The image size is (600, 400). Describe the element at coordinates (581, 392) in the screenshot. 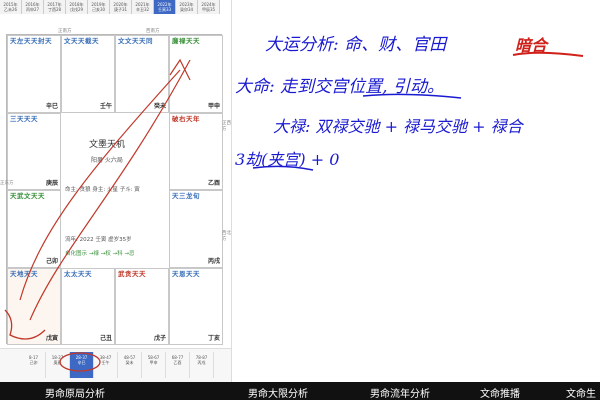

I see `subtitle-item: 文命生` at that location.